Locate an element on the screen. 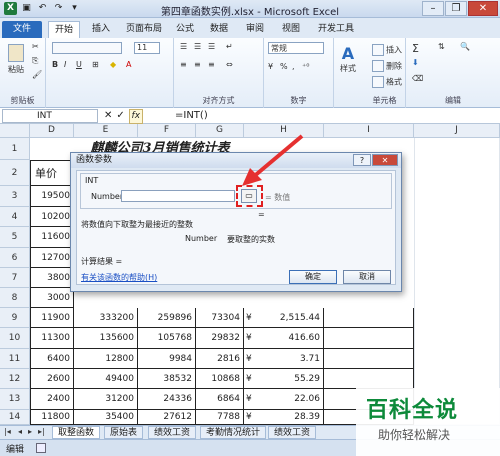  table-cell-g: 6864 is located at coordinates (220, 399).